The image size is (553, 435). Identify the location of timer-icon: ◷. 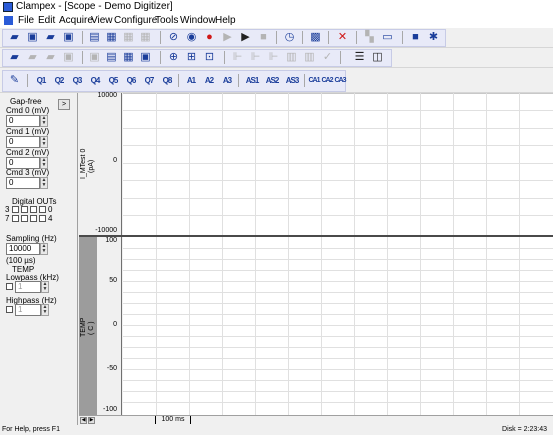
(289, 37).